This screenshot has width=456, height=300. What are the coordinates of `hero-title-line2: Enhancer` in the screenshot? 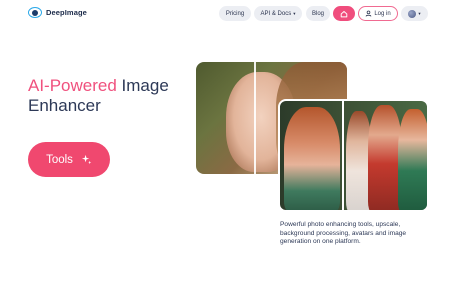 It's located at (64, 105).